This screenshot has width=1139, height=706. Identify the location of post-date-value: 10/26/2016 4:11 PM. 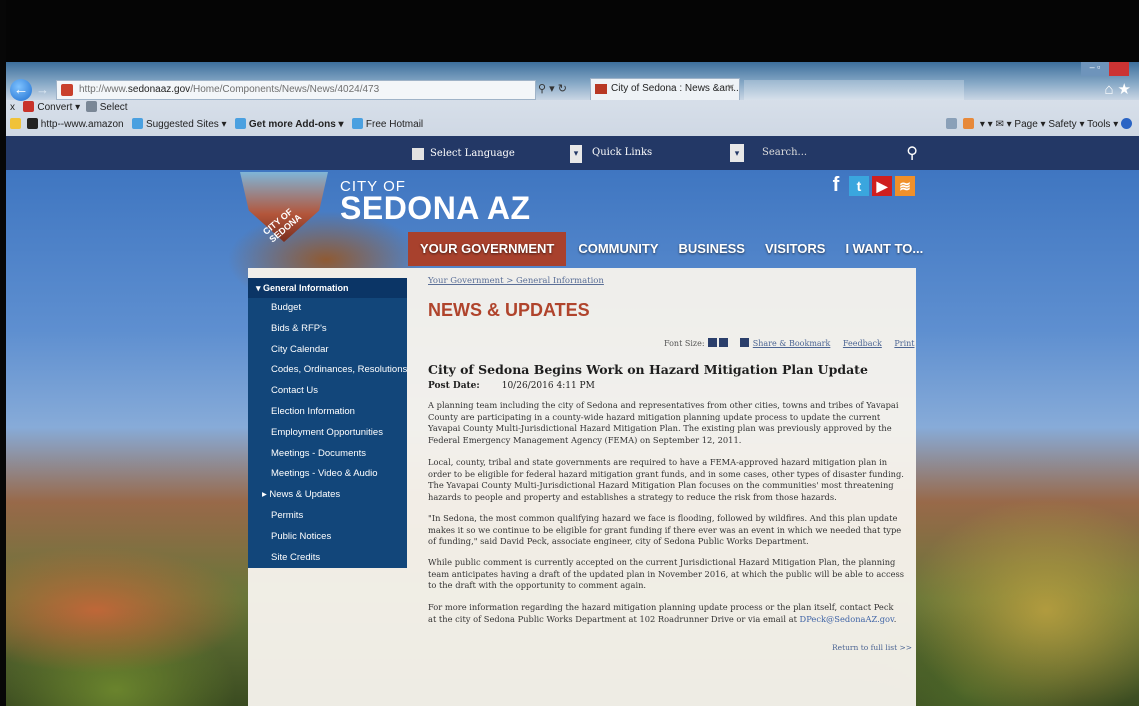
(548, 386).